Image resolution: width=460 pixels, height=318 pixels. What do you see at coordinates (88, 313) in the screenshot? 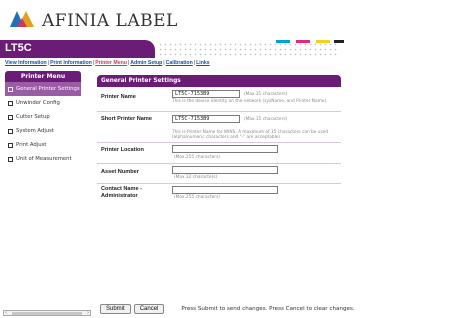
I see `scroll-right-icon: ›` at bounding box center [88, 313].